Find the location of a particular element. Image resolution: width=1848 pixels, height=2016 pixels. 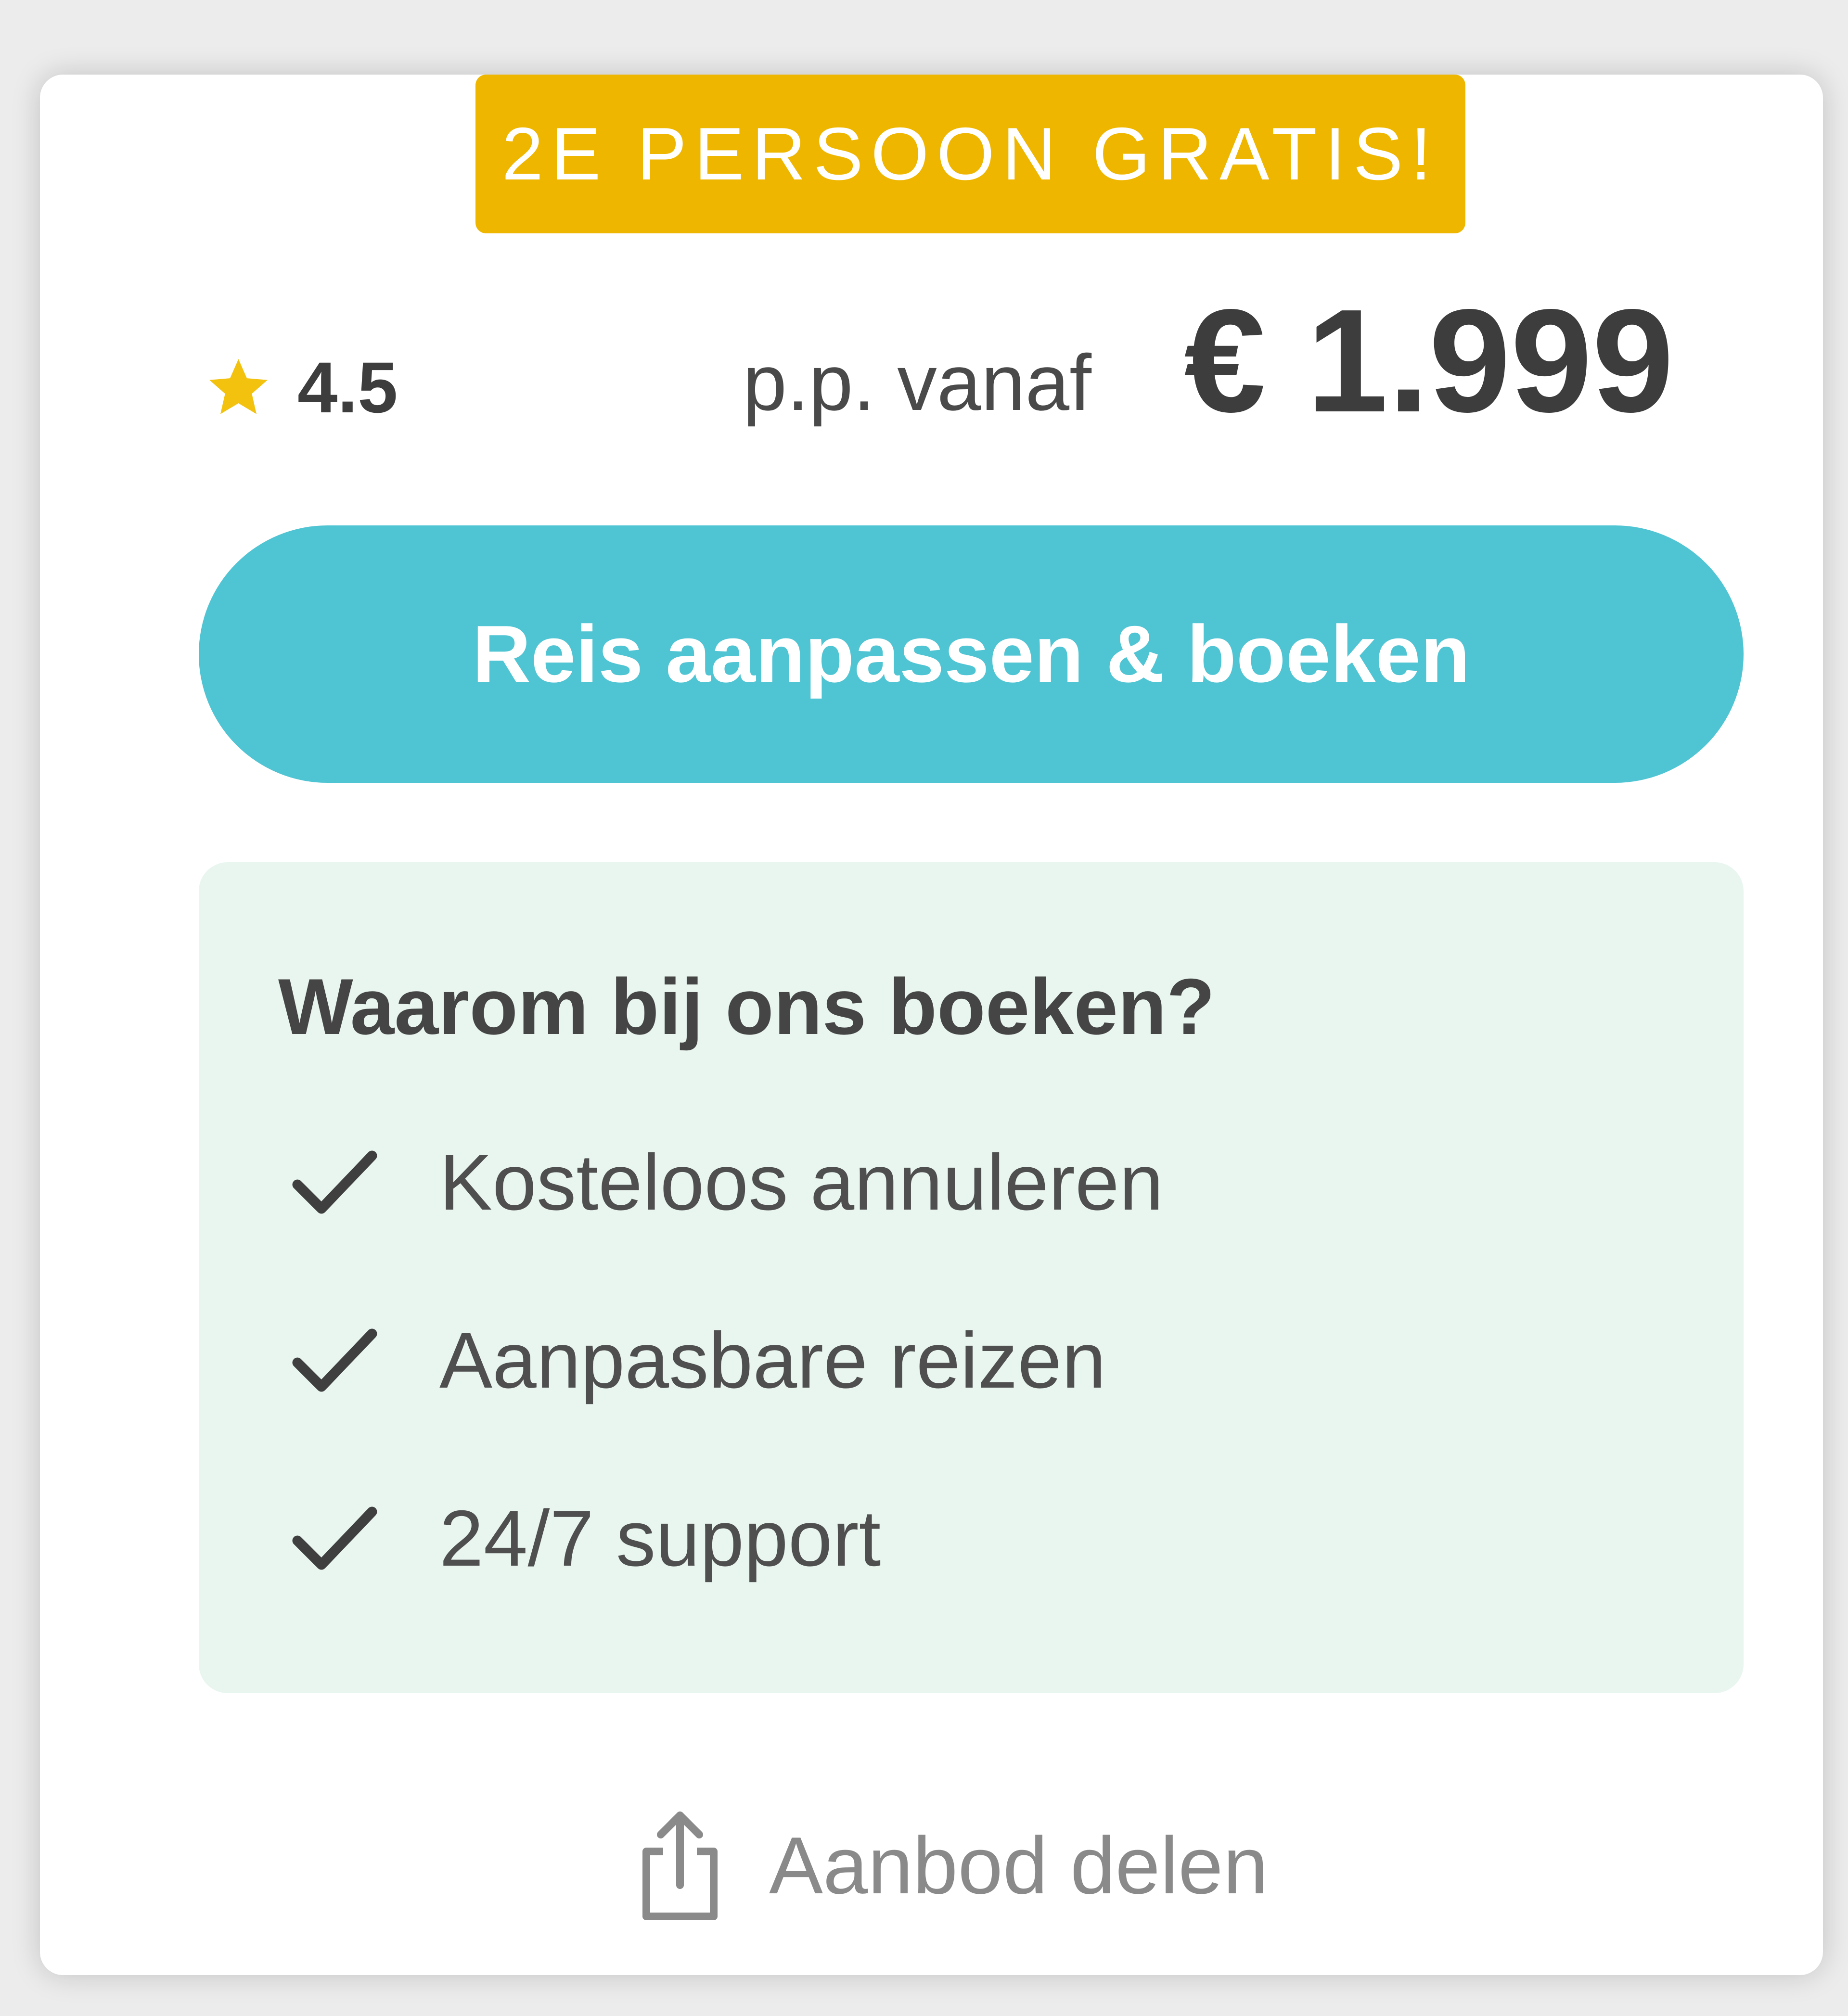

usp-item-label: Aanpasbare reizen is located at coordinates (772, 1359).